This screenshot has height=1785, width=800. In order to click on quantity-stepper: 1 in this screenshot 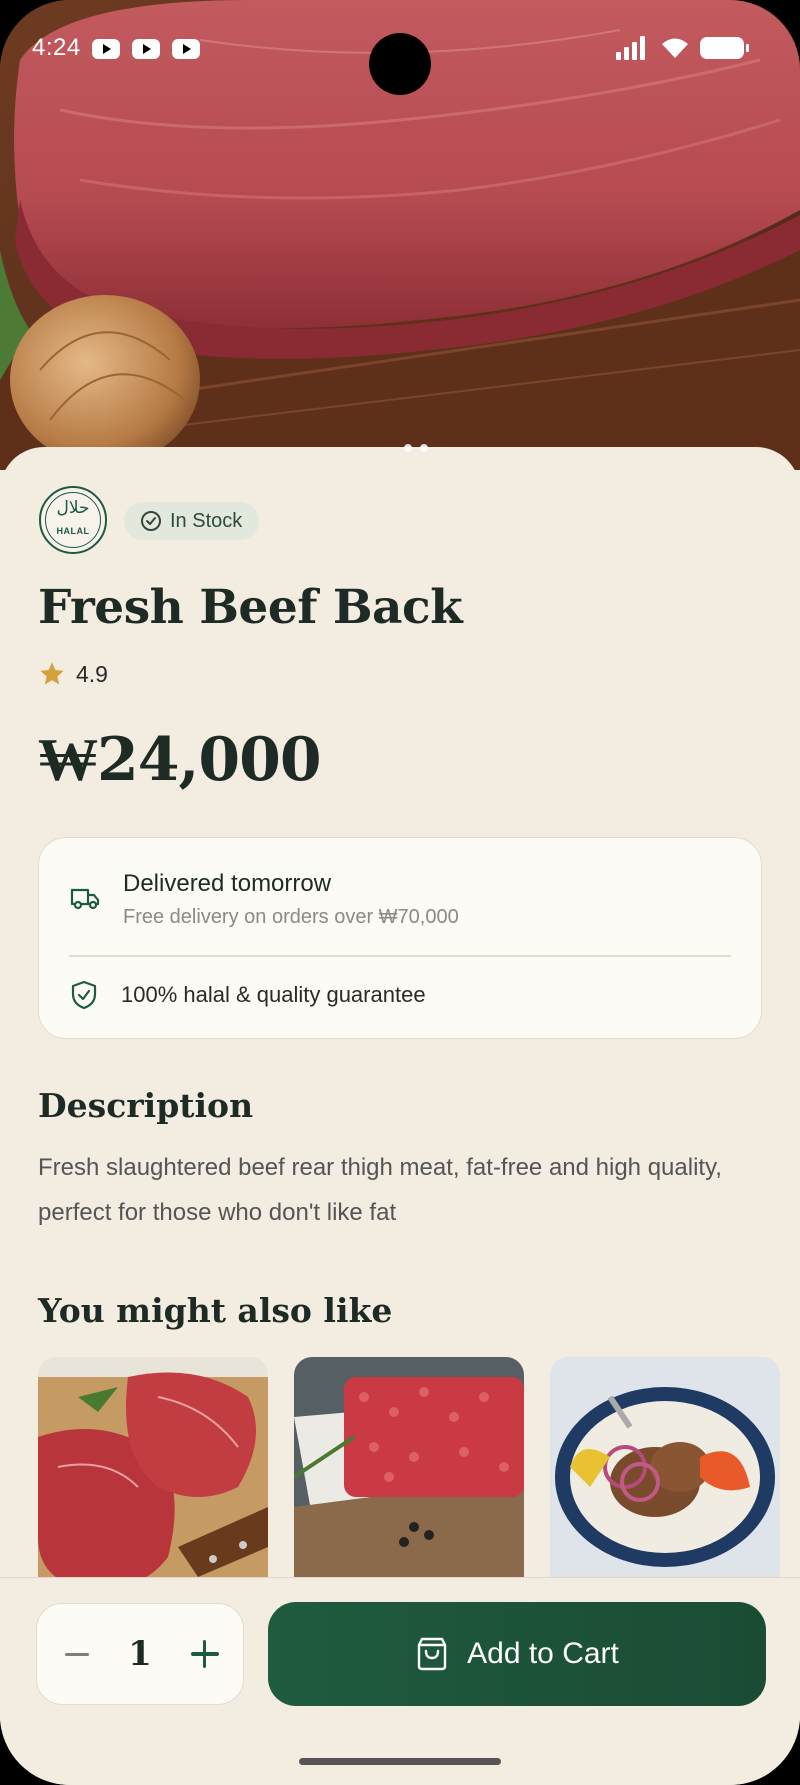, I will do `click(140, 1654)`.